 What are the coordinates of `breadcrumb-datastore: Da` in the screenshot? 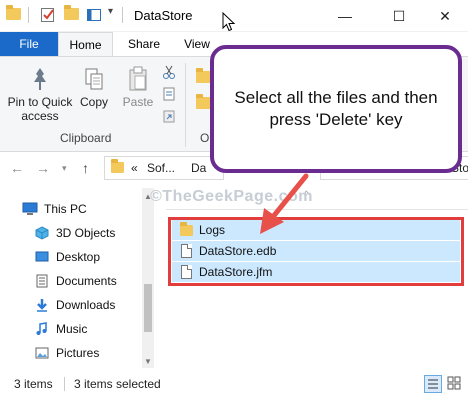 It's located at (198, 168).